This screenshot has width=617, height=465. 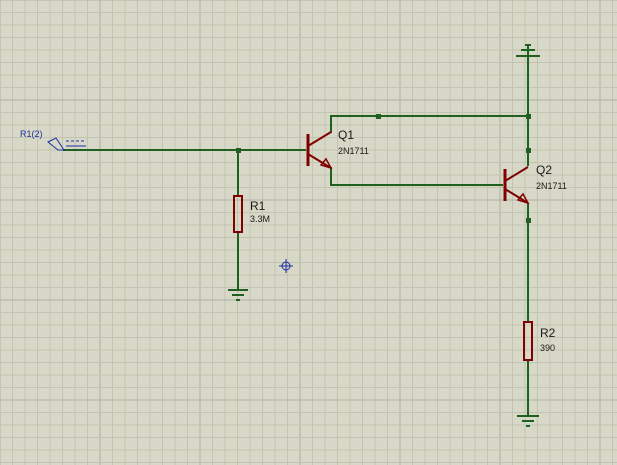 What do you see at coordinates (548, 333) in the screenshot?
I see `r2-ref: R2` at bounding box center [548, 333].